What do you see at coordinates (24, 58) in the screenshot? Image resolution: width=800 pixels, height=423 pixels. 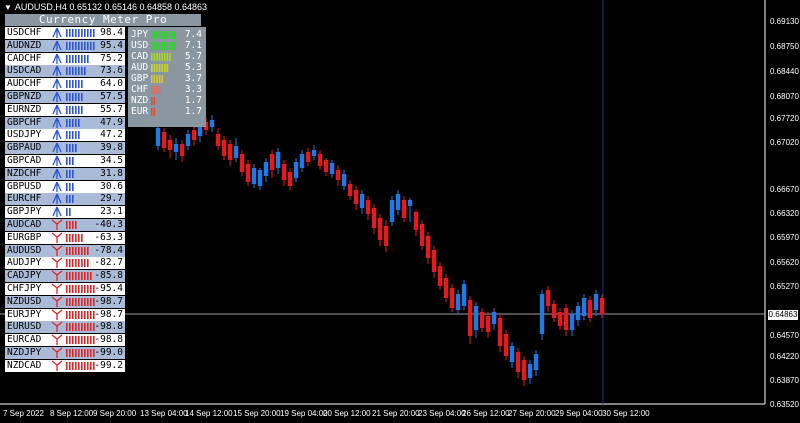 I see `pair-name: CADCHF` at bounding box center [24, 58].